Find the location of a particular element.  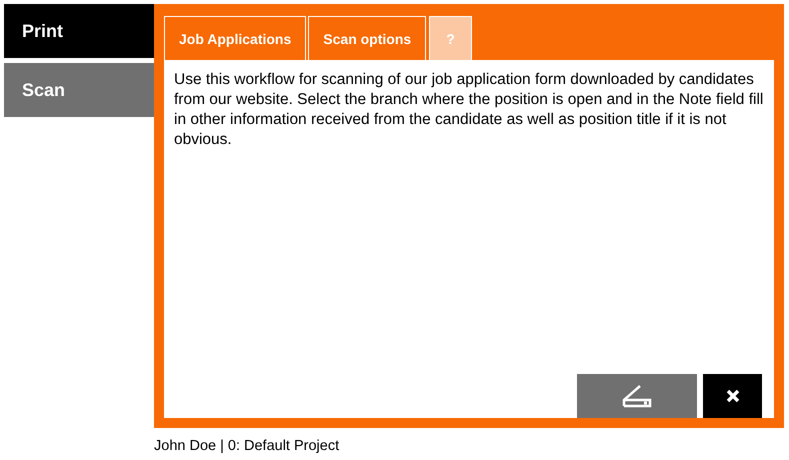

tab: Job Applications is located at coordinates (235, 38).